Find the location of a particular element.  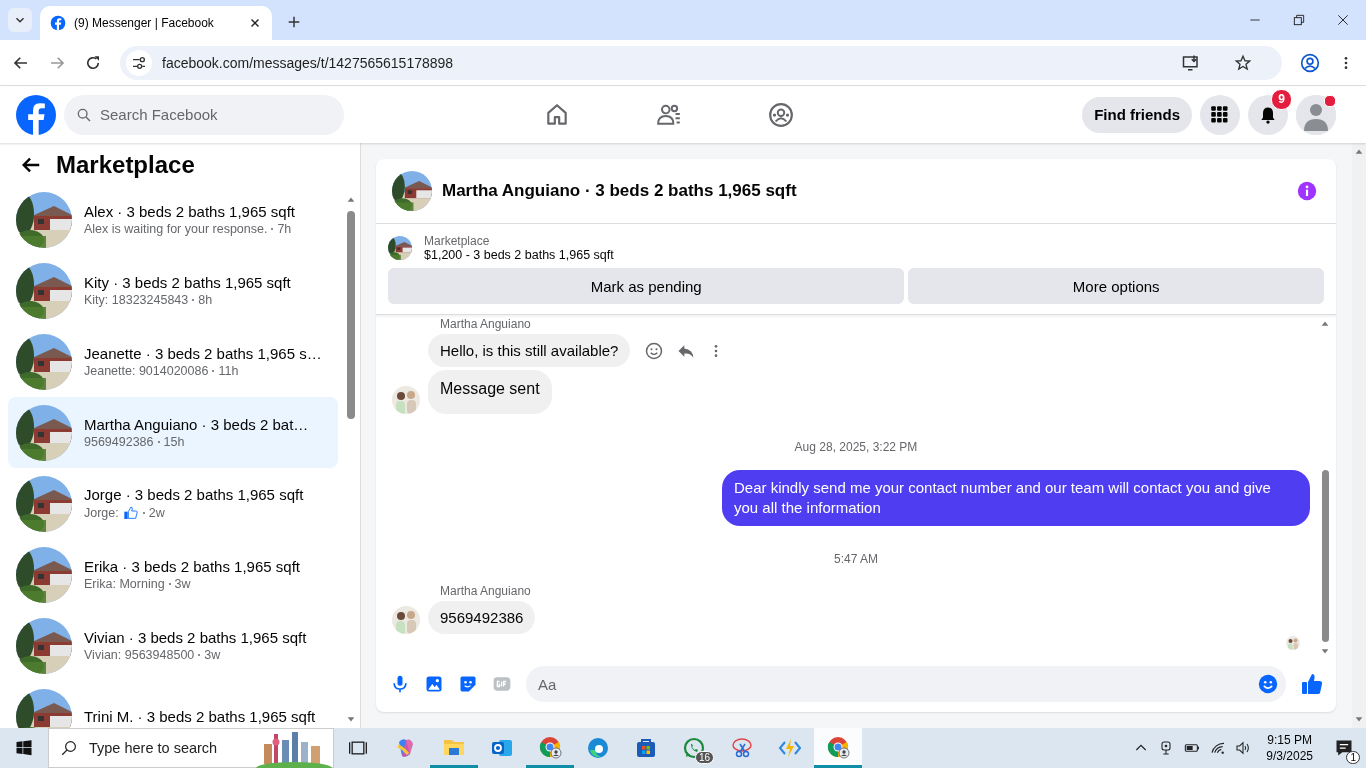

address-bar: facebook.com/messages/t/1427565615178898 is located at coordinates (701, 62).